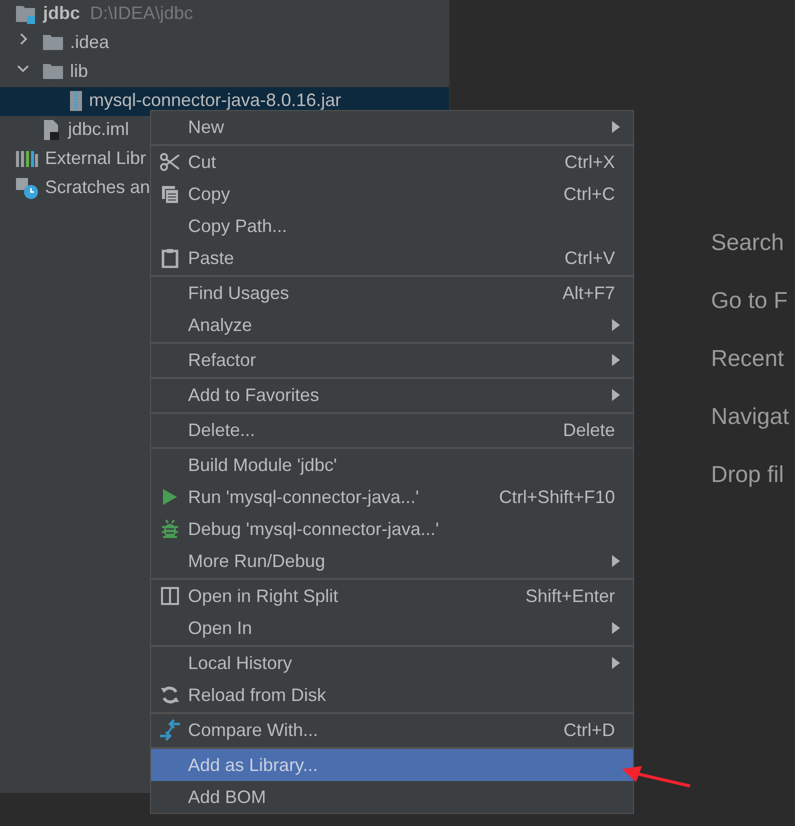 The image size is (795, 826). Describe the element at coordinates (258, 695) in the screenshot. I see `menu-label: Reload from Disk` at that location.